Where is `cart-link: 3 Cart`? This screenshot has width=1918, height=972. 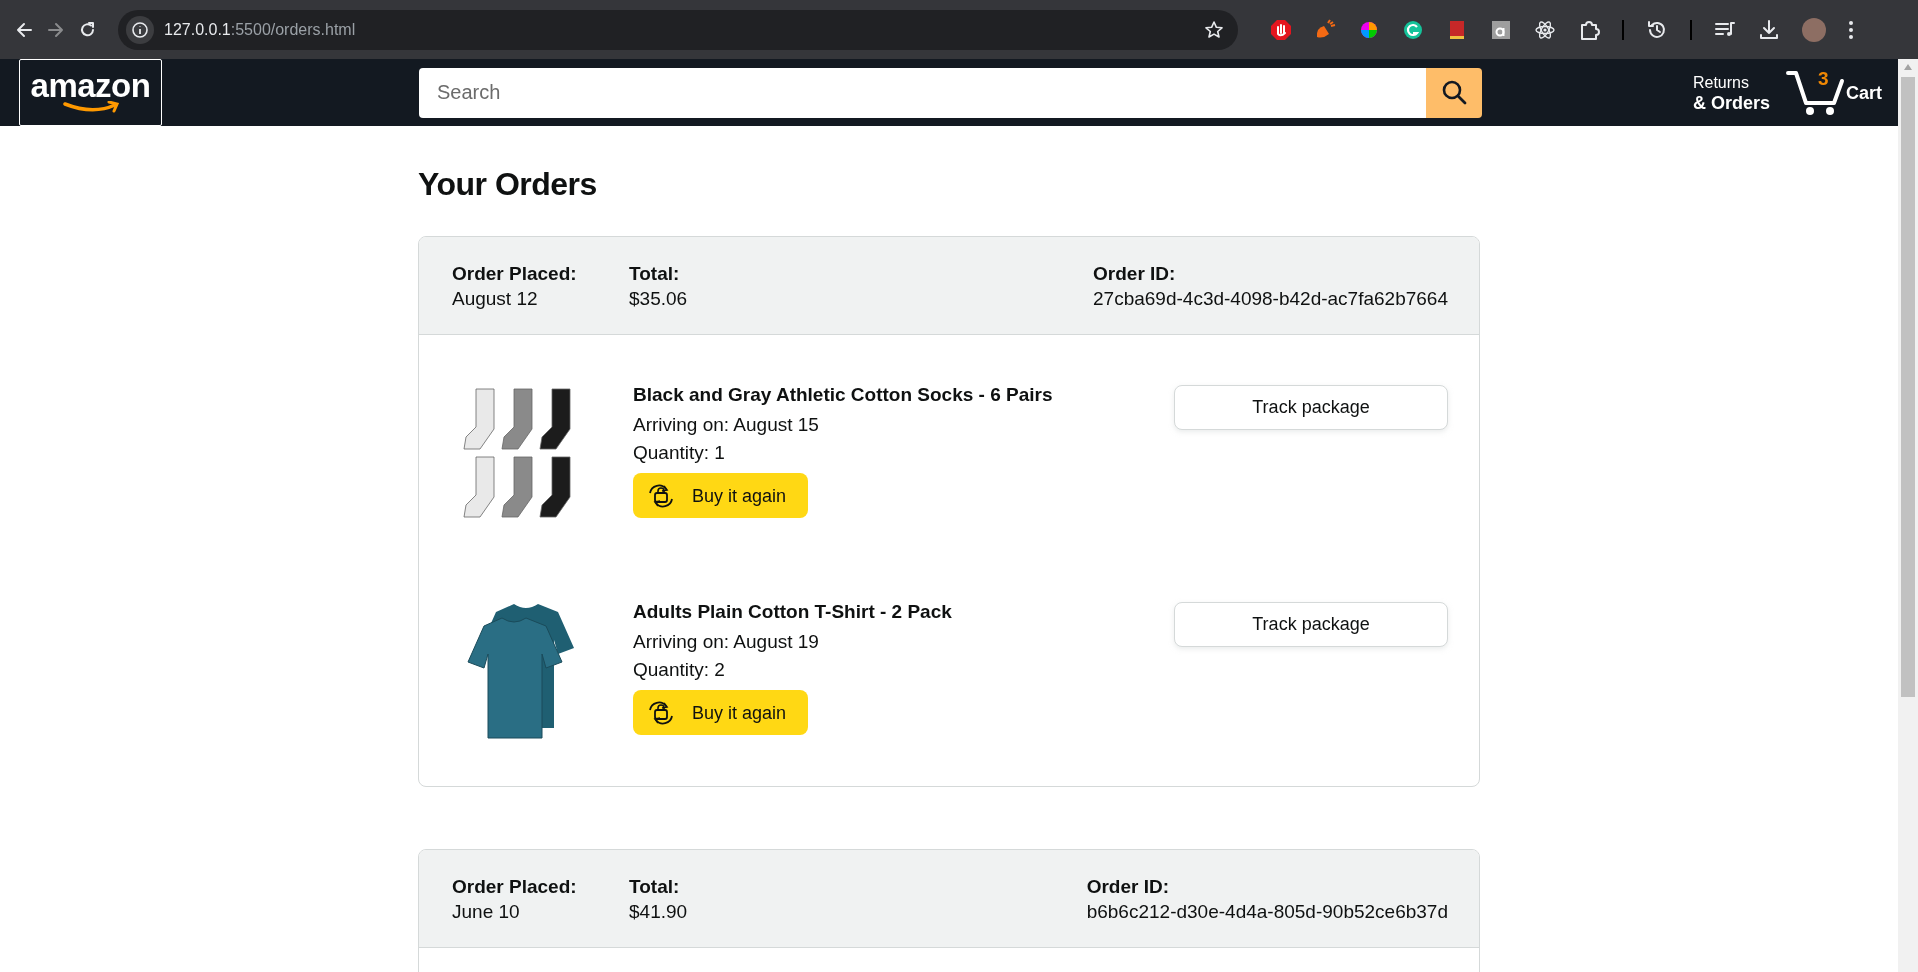 cart-link: 3 Cart is located at coordinates (1834, 92).